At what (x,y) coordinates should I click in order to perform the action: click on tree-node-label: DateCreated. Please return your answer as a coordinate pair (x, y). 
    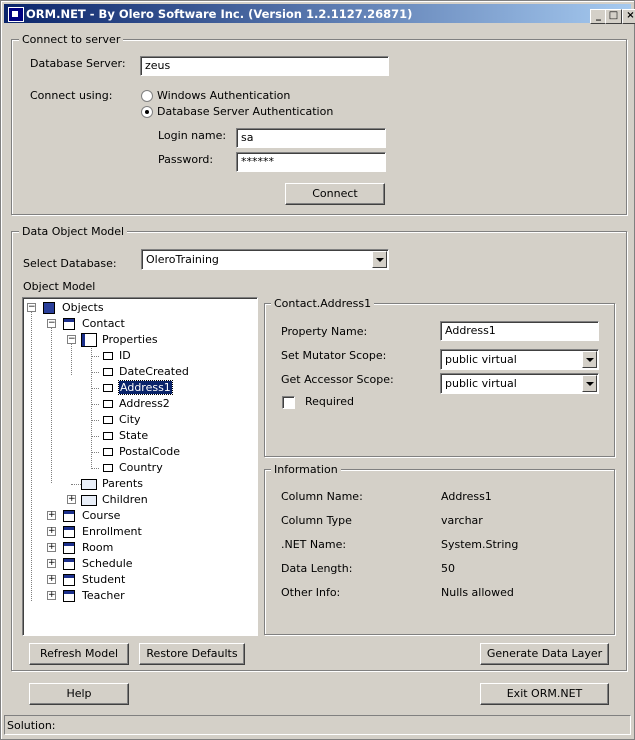
    Looking at the image, I should click on (154, 371).